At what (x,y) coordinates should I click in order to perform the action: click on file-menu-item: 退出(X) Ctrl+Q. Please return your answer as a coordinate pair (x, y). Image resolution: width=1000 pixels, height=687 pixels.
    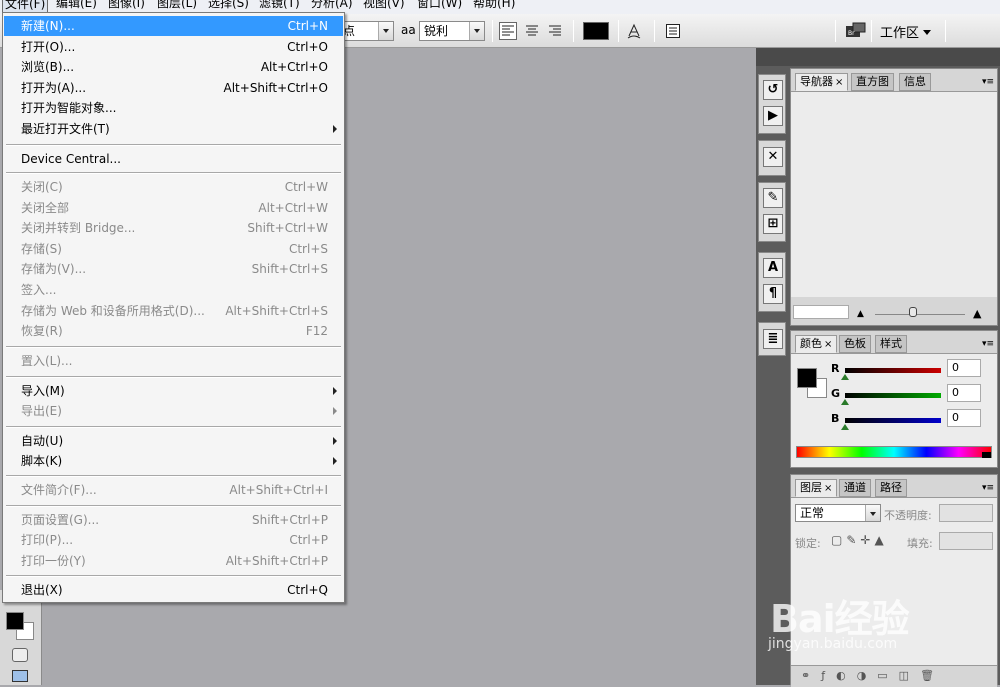
    Looking at the image, I should click on (173, 590).